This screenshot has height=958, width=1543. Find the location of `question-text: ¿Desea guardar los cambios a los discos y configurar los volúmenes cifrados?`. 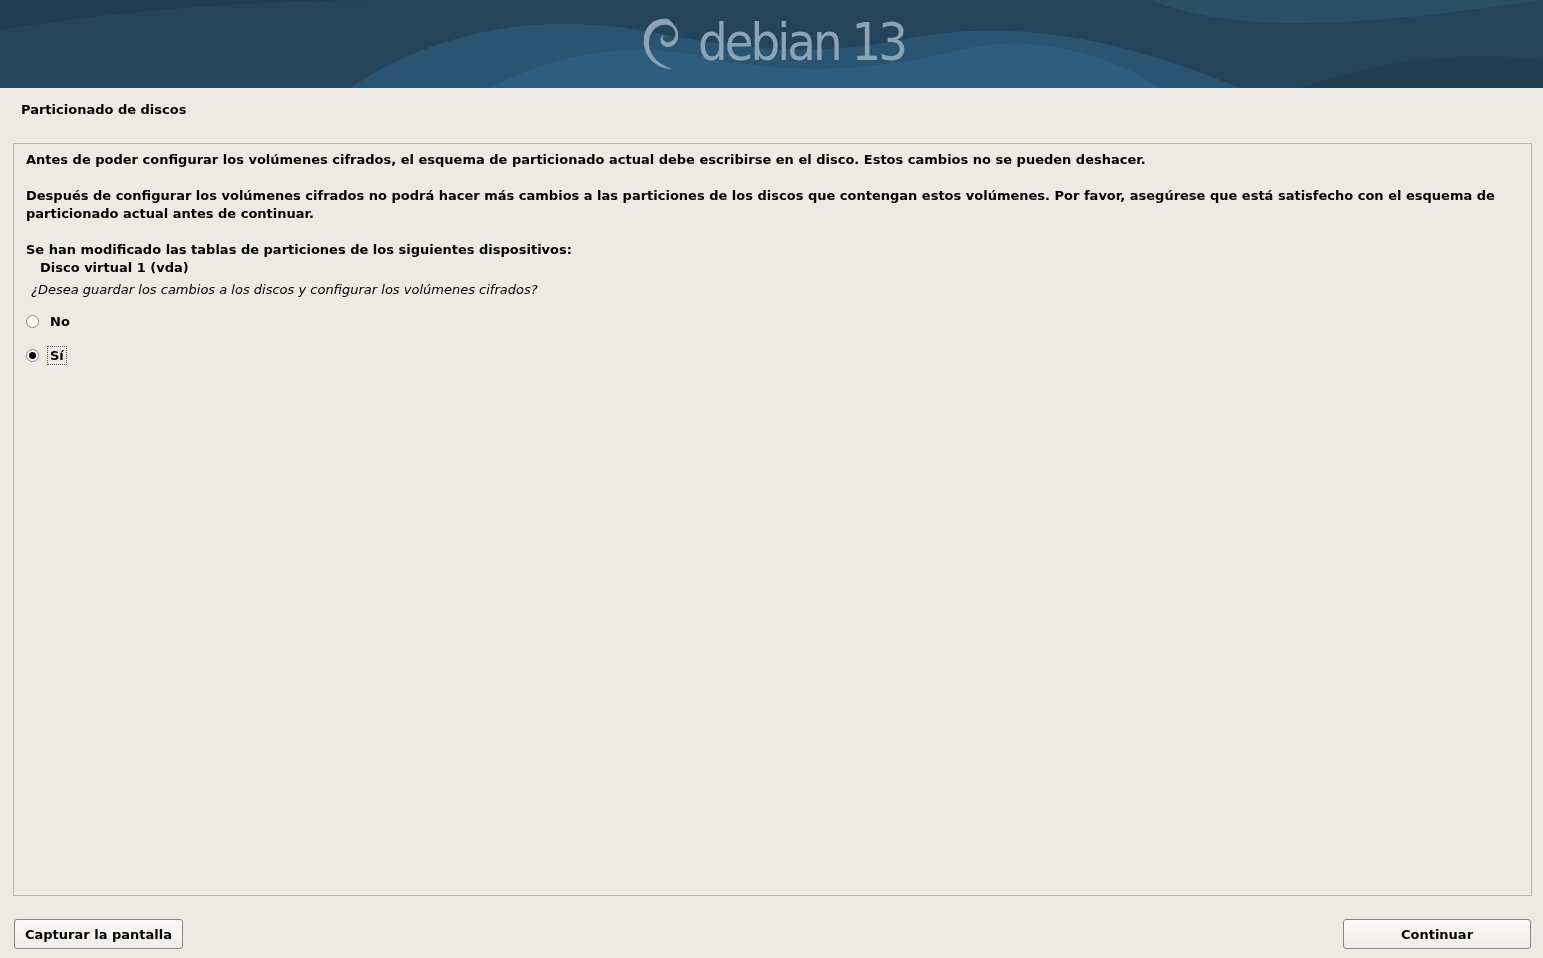

question-text: ¿Desea guardar los cambios a los discos y configurar los volúmenes cifrados? is located at coordinates (284, 290).